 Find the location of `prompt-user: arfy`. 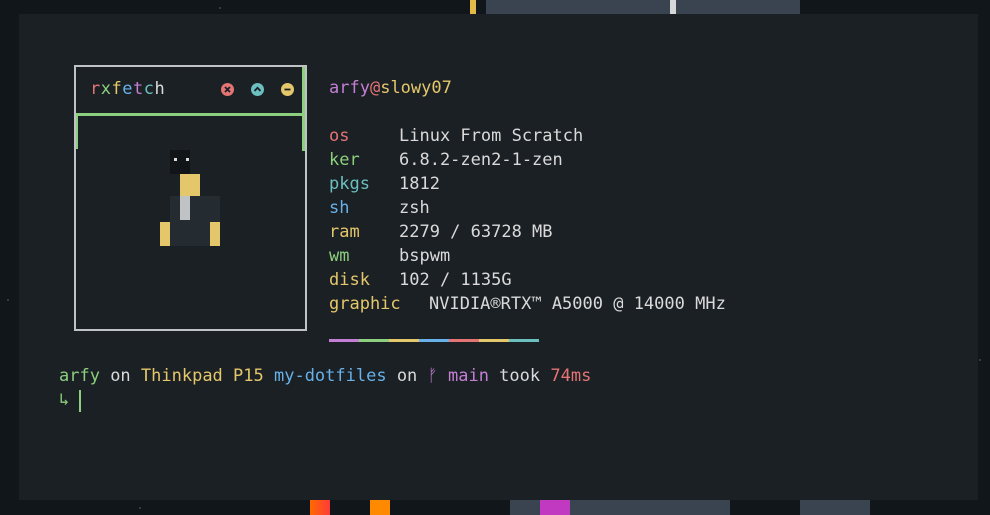

prompt-user: arfy is located at coordinates (79, 376).